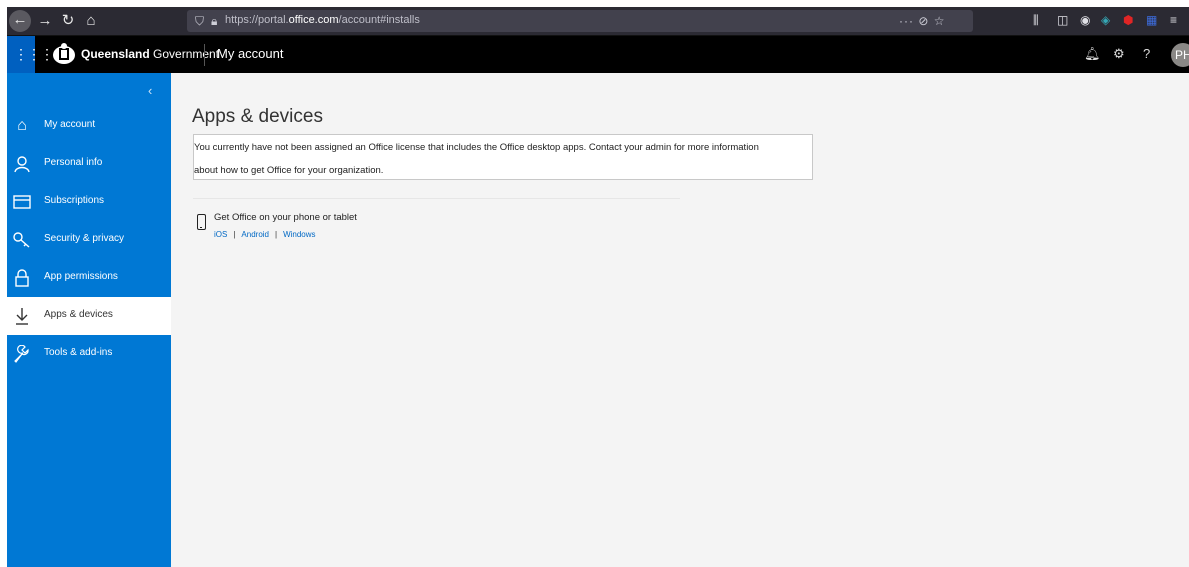 The image size is (1189, 567). What do you see at coordinates (1146, 53) in the screenshot?
I see `help-icon: ?` at bounding box center [1146, 53].